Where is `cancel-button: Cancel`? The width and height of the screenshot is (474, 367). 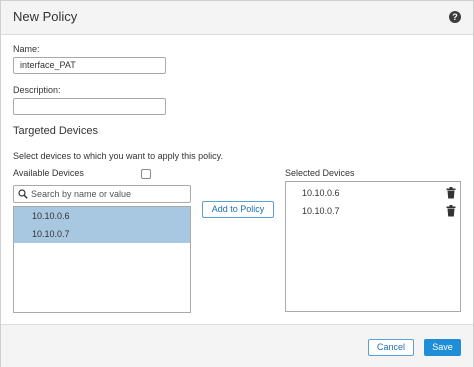 cancel-button: Cancel is located at coordinates (391, 347).